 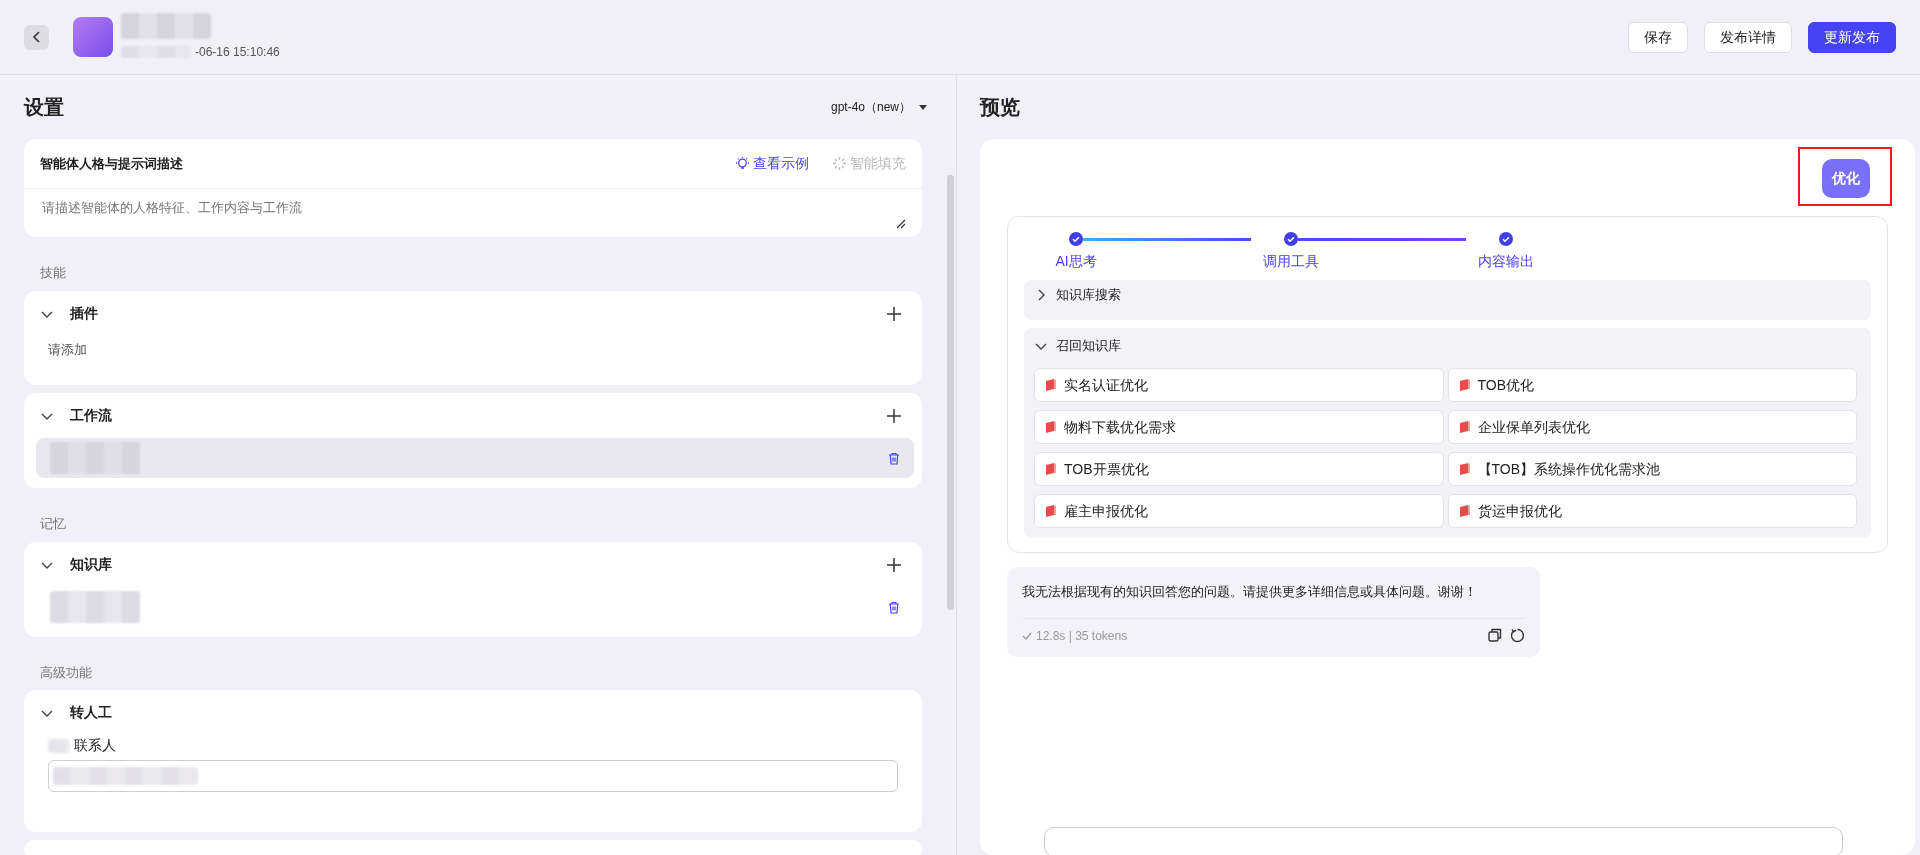 I want to click on step-label: 调用工具, so click(x=1291, y=261).